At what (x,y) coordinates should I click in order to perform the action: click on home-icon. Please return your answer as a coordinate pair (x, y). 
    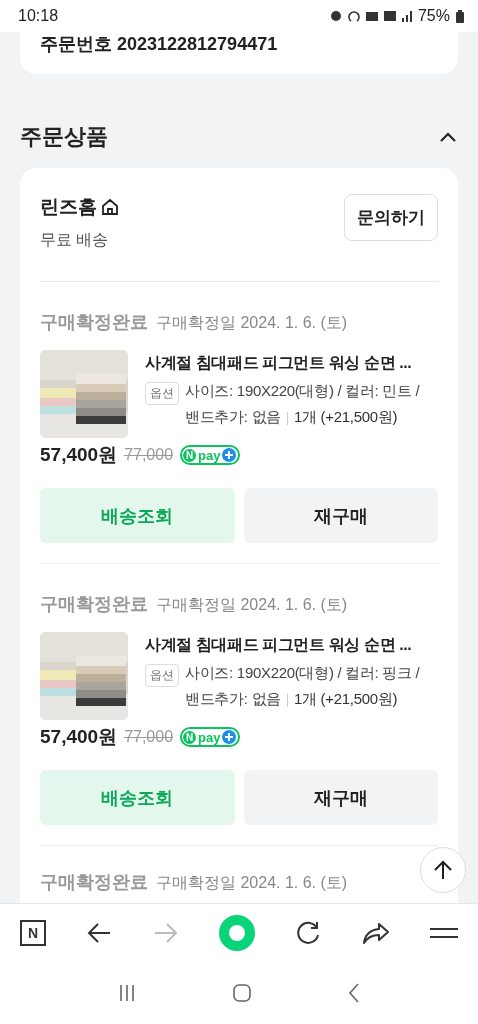
    Looking at the image, I should click on (110, 207).